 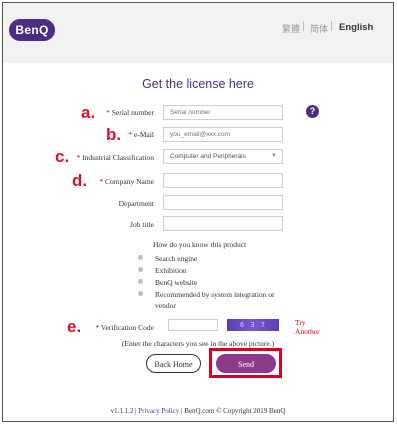 What do you see at coordinates (356, 27) in the screenshot?
I see `lang-english: English` at bounding box center [356, 27].